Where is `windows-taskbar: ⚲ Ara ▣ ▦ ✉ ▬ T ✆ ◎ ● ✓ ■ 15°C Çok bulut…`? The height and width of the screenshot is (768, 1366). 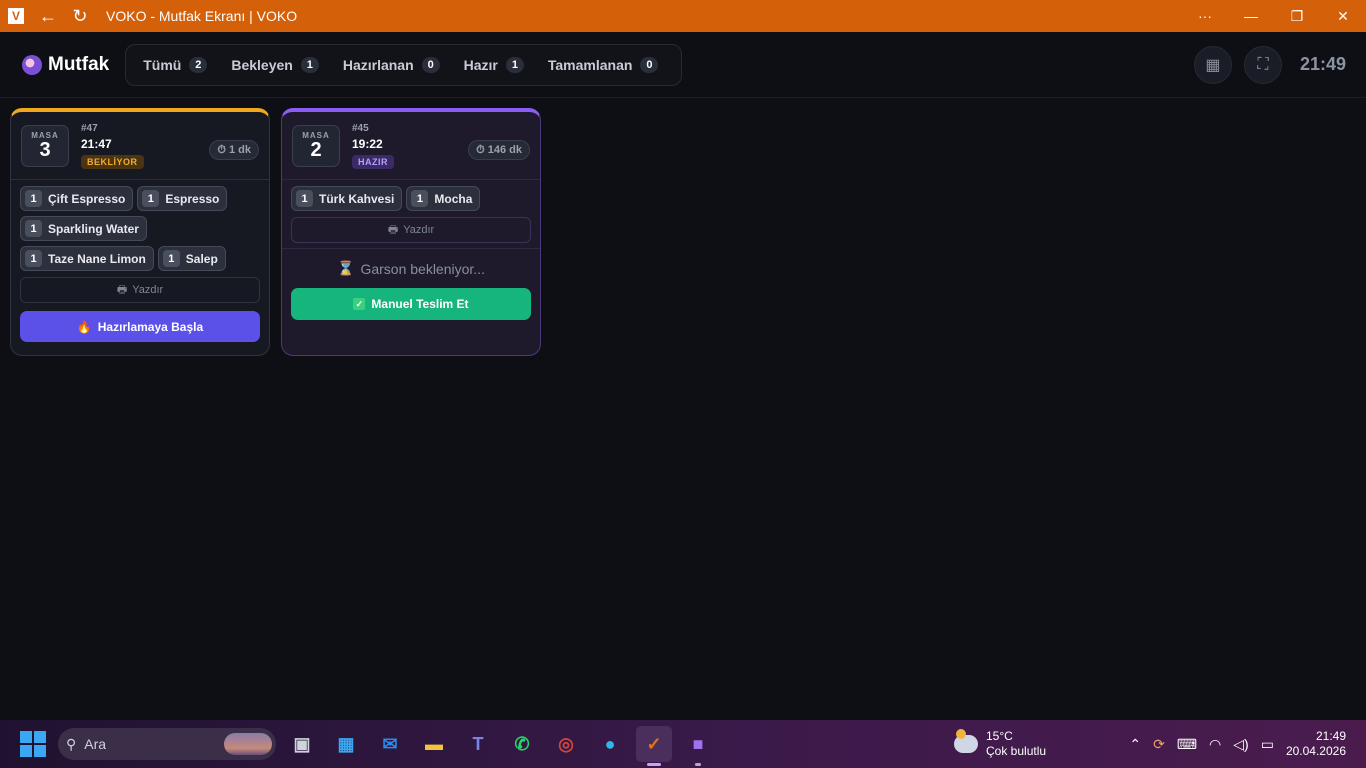
windows-taskbar: ⚲ Ara ▣ ▦ ✉ ▬ T ✆ ◎ ● ✓ ■ 15°C Çok bulut… is located at coordinates (683, 744).